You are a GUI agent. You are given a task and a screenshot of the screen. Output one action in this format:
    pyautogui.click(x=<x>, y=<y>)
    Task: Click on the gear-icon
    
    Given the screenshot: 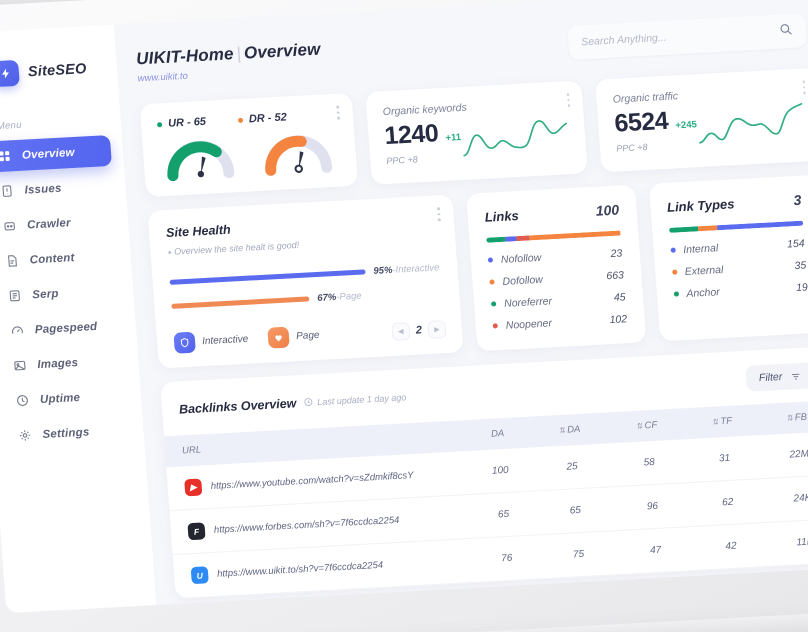 What is the action you would take?
    pyautogui.click(x=24, y=435)
    